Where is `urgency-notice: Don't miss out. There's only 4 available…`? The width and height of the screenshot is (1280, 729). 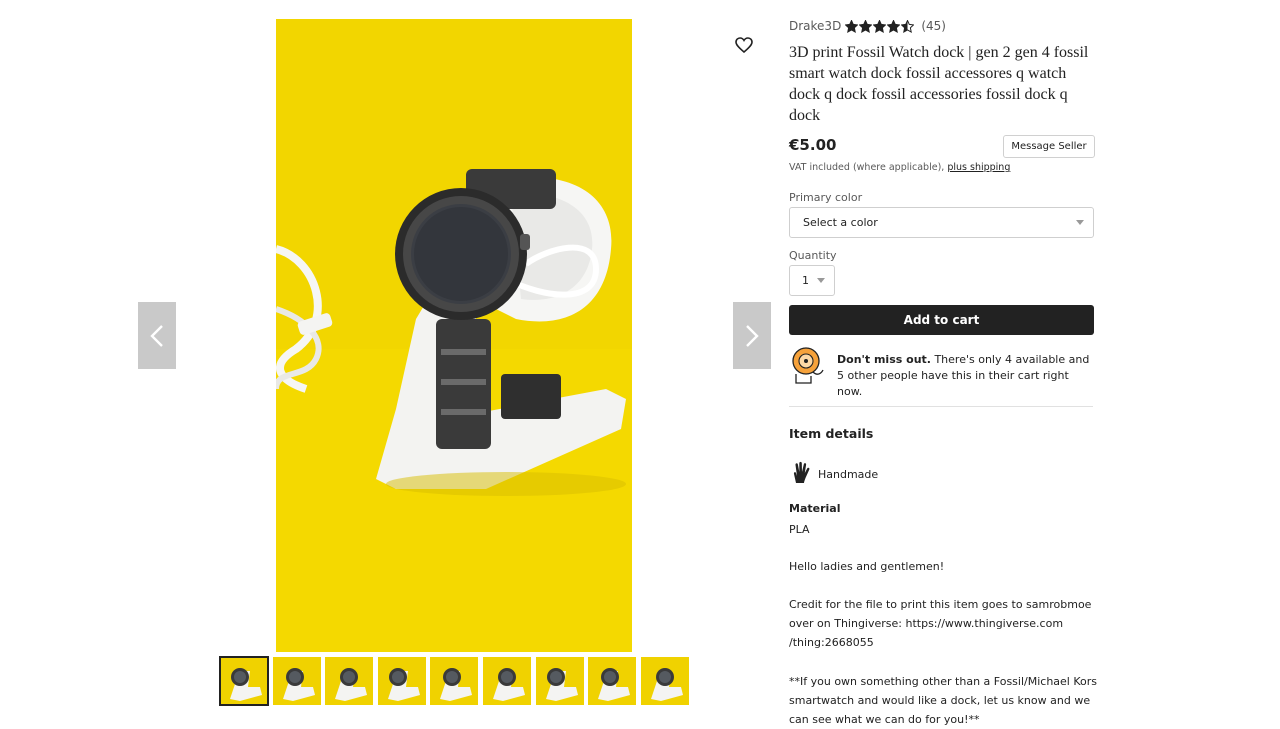 urgency-notice: Don't miss out. There's only 4 available… is located at coordinates (942, 372).